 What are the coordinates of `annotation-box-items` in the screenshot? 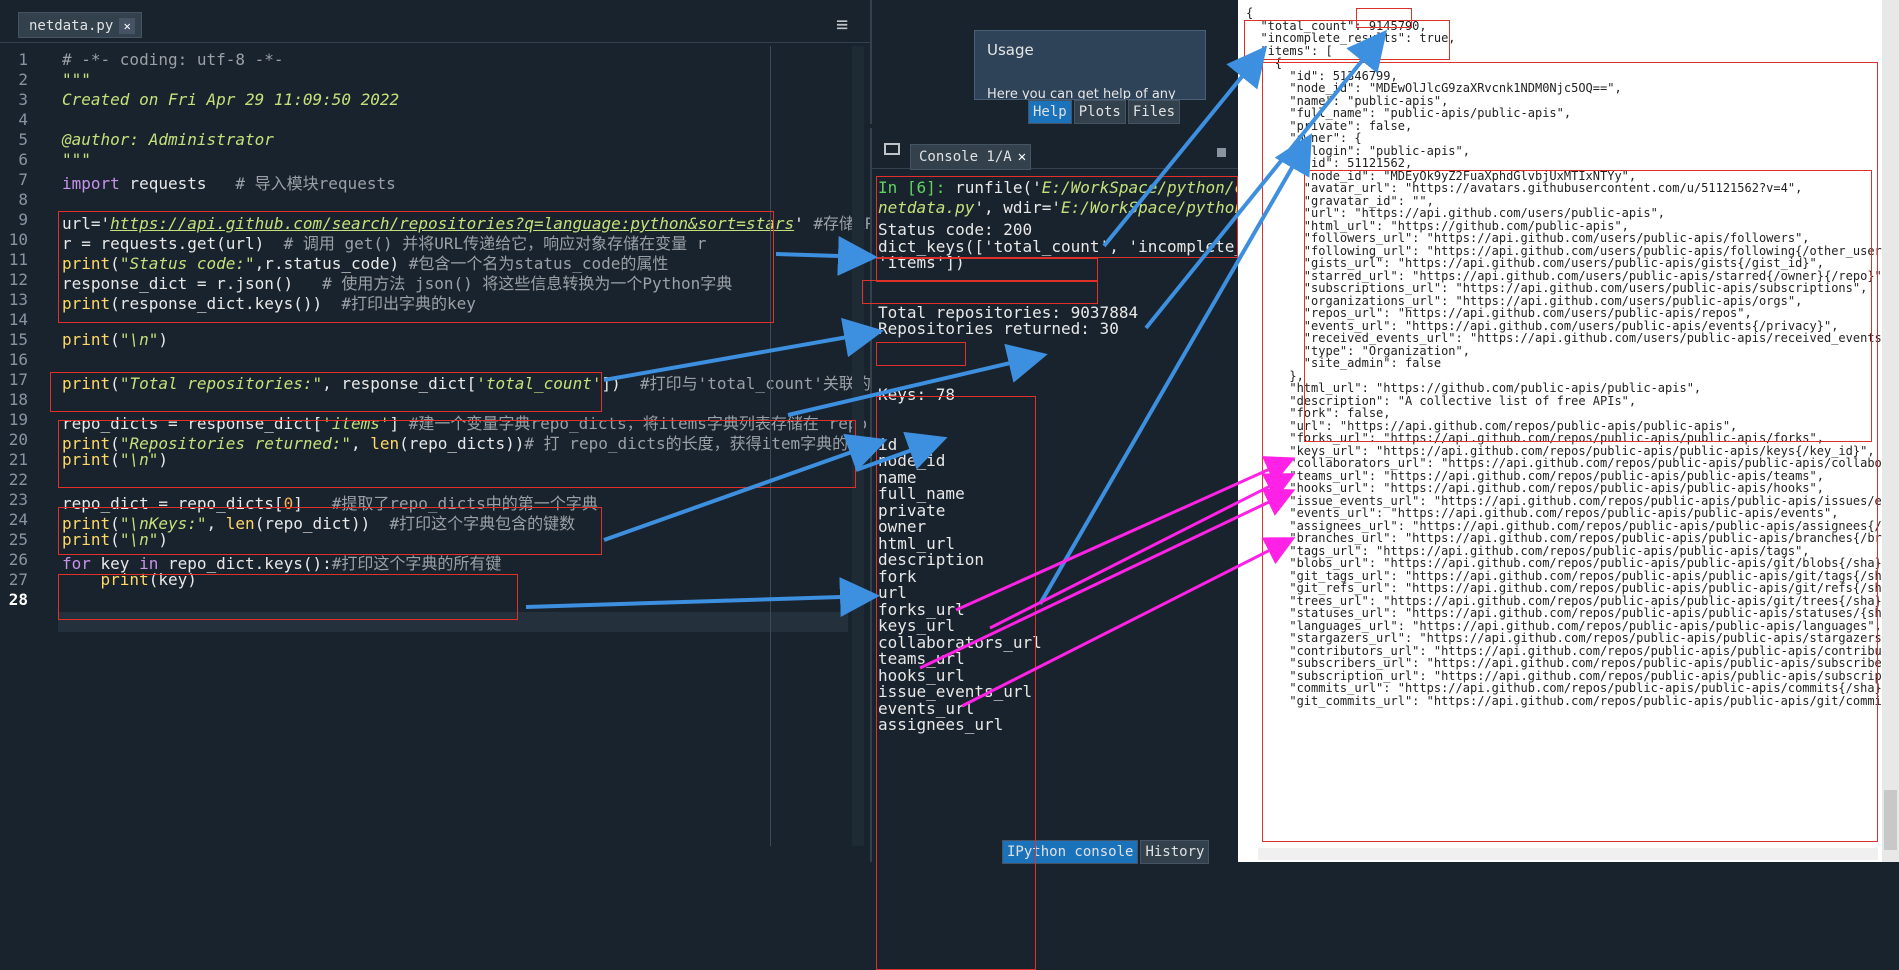 It's located at (457, 454).